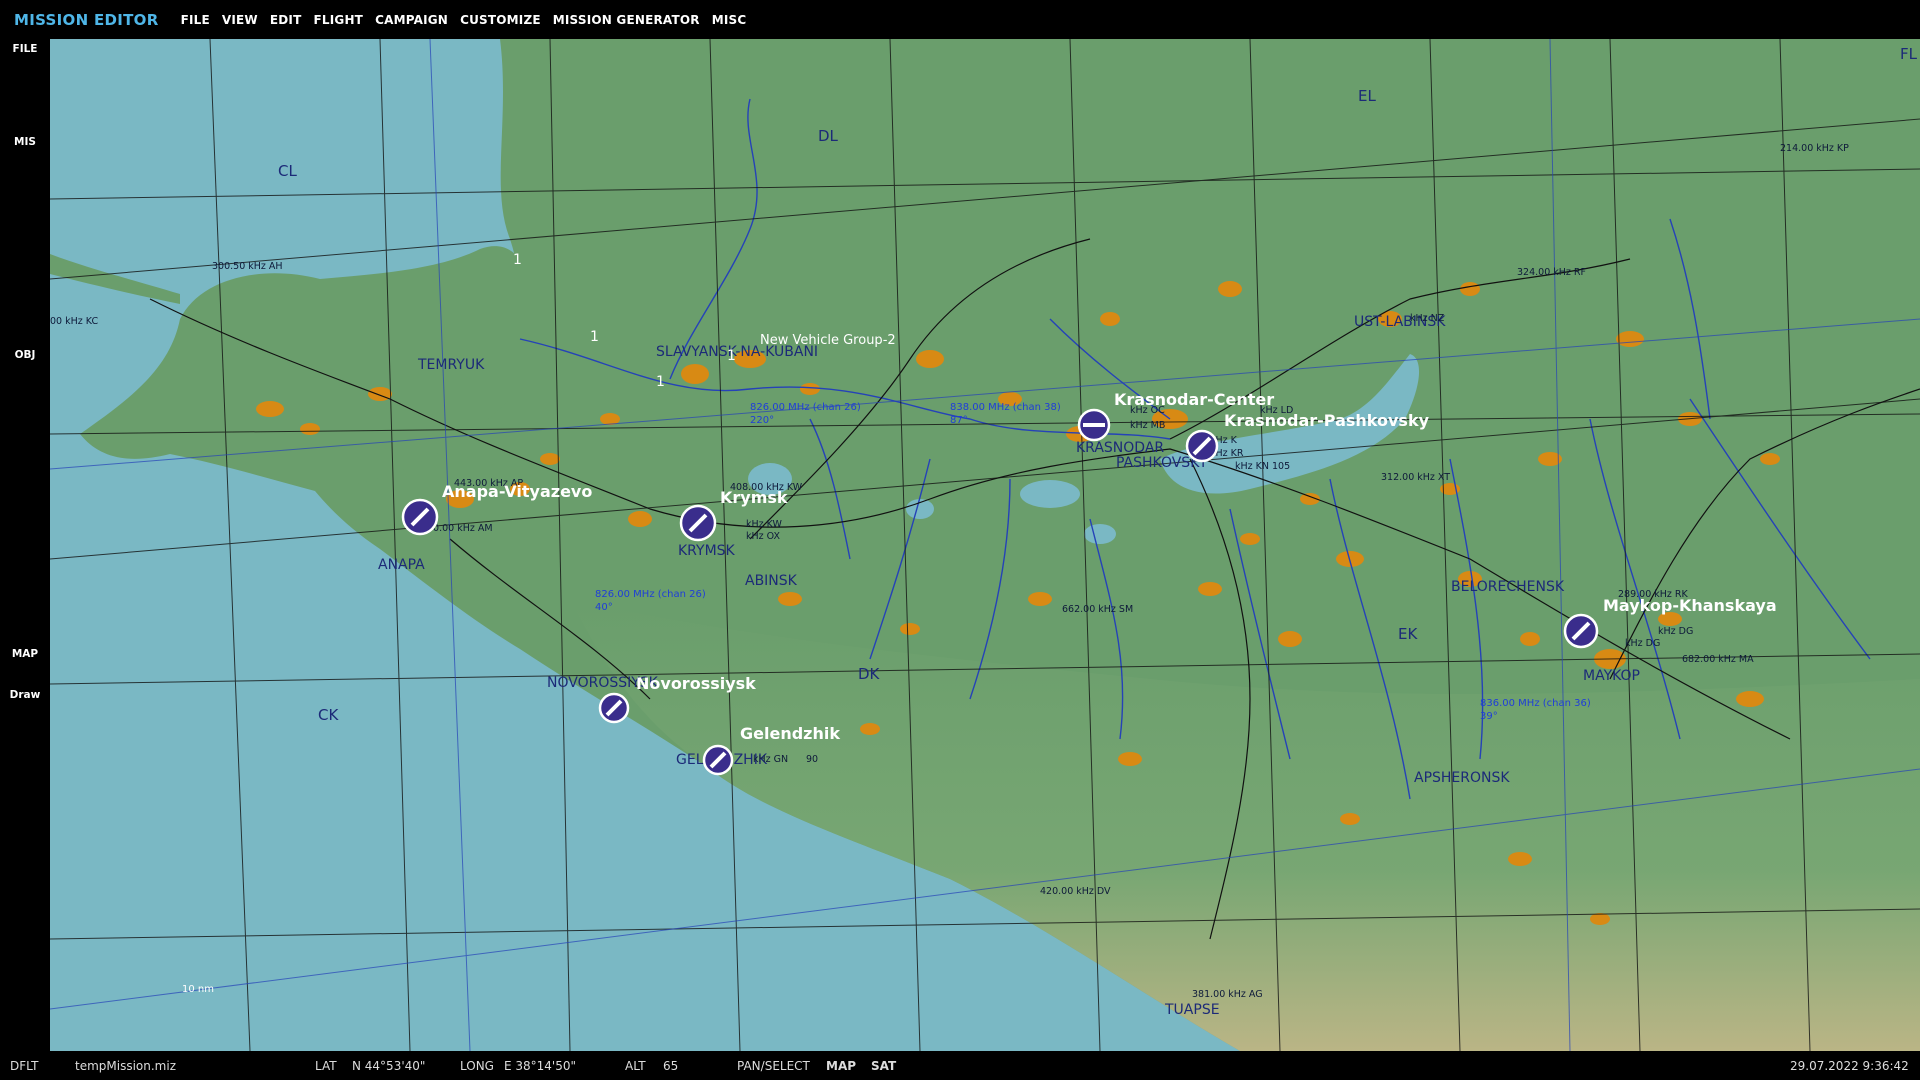 Image resolution: width=1920 pixels, height=1080 pixels. Describe the element at coordinates (1194, 399) in the screenshot. I see `airfield-name-krasnodar-center: Krasnodar-Center` at that location.